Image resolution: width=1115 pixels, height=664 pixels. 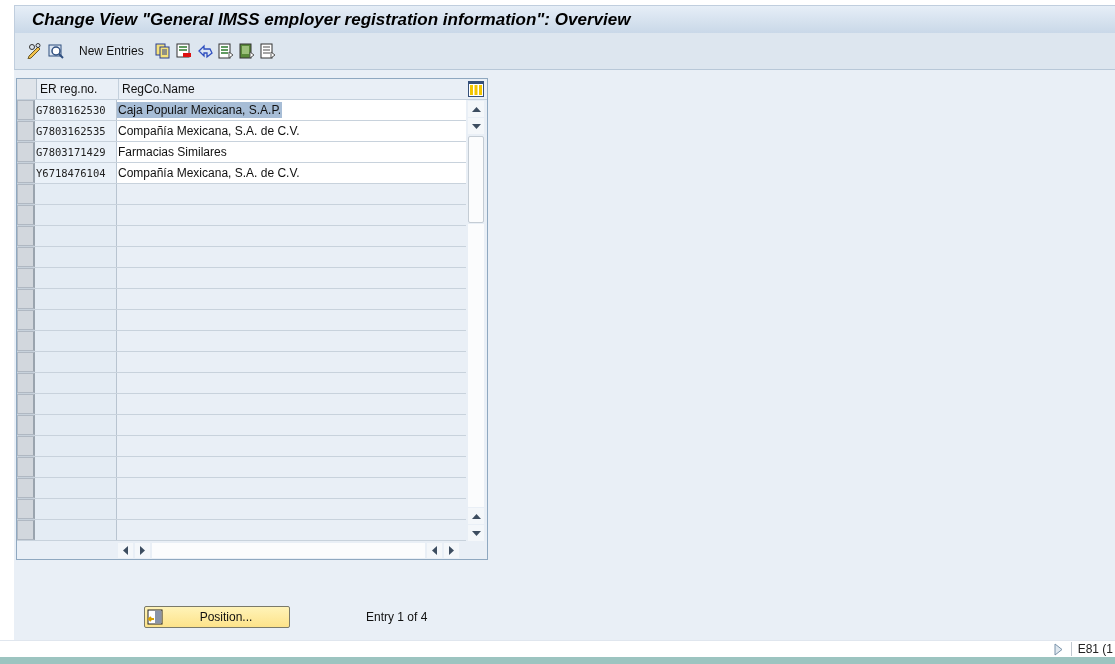 What do you see at coordinates (246, 51) in the screenshot?
I see `select-block-icon` at bounding box center [246, 51].